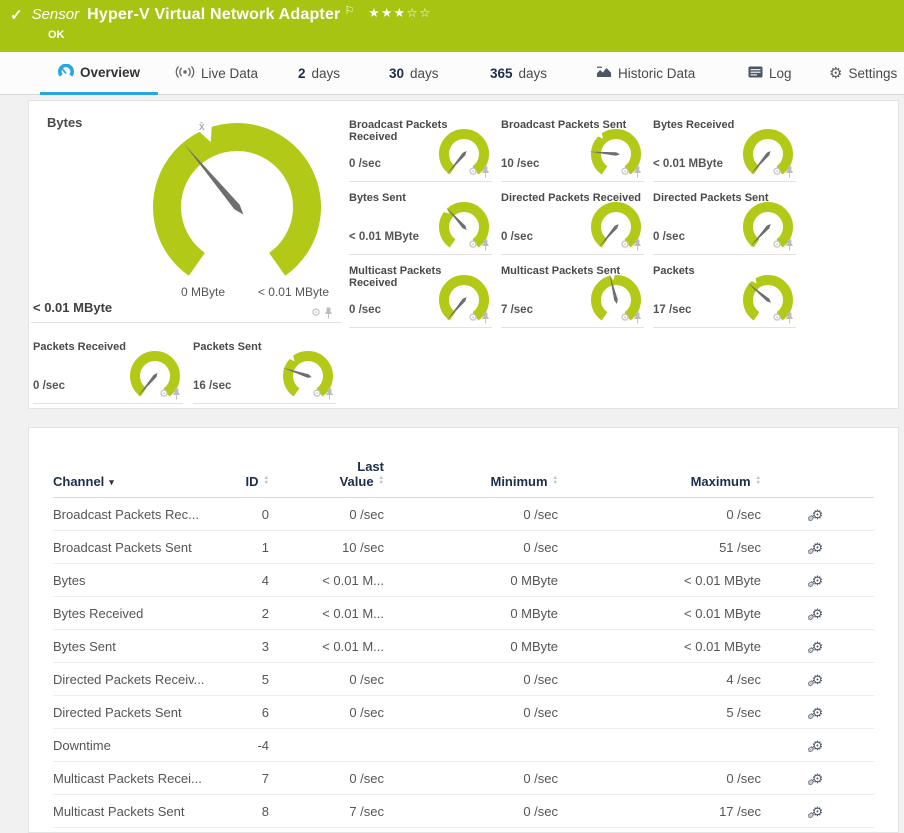 This screenshot has height=833, width=904. What do you see at coordinates (724, 295) in the screenshot?
I see `gauge-cell-packets: Packets 17 /sec ⚙` at bounding box center [724, 295].